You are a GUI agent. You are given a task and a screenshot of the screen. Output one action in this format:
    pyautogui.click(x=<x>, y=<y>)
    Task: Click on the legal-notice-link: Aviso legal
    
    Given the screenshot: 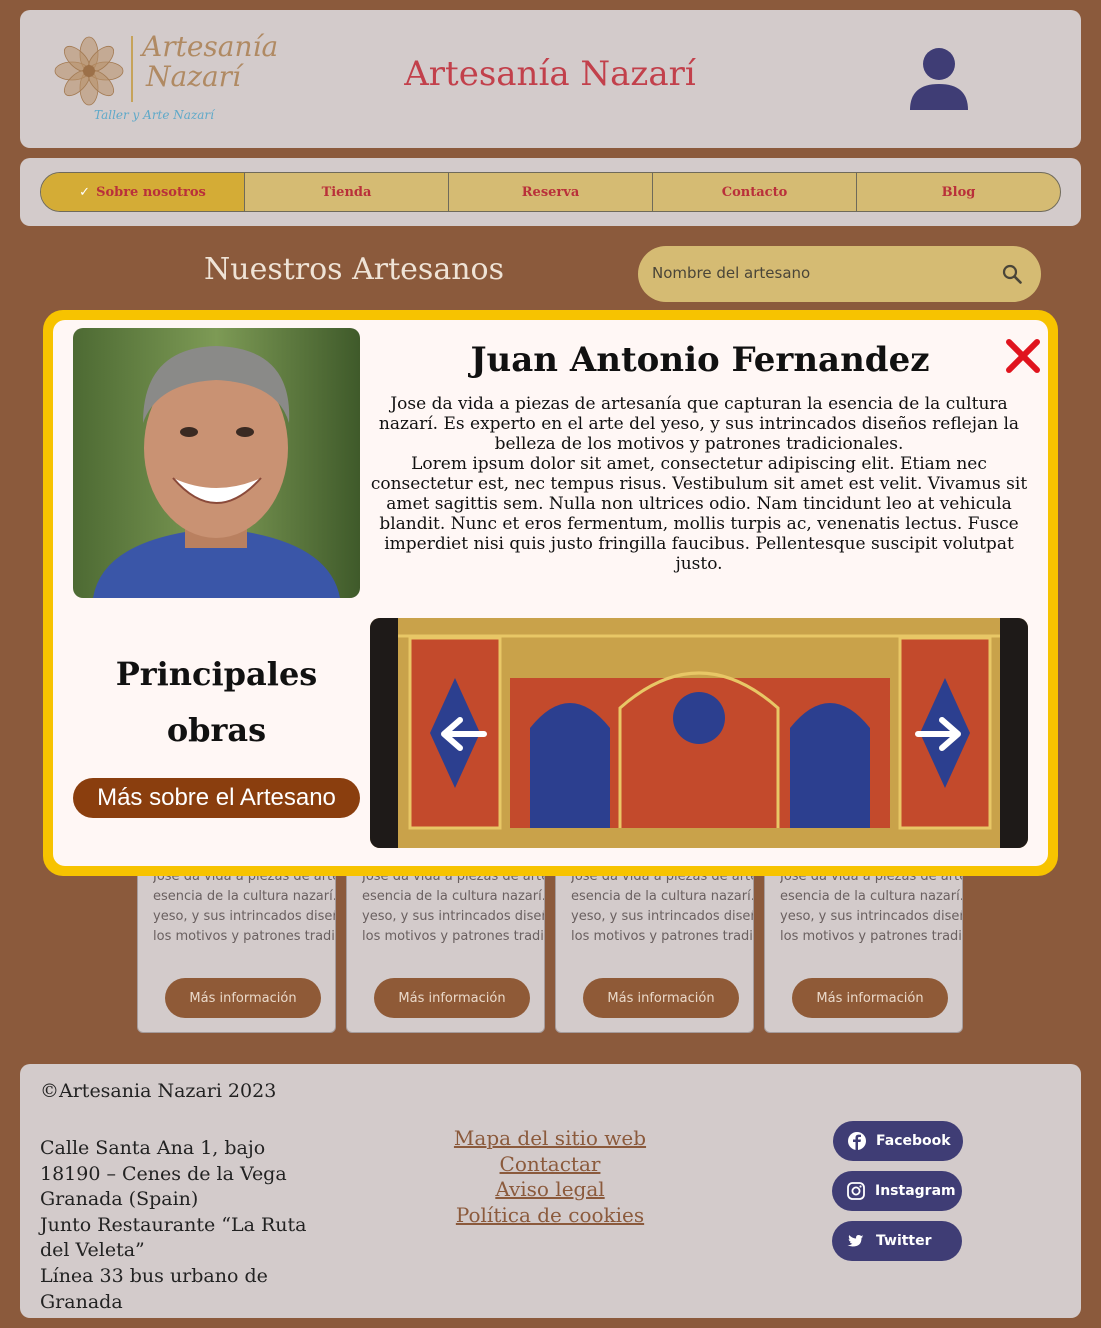 What is the action you would take?
    pyautogui.click(x=550, y=1190)
    